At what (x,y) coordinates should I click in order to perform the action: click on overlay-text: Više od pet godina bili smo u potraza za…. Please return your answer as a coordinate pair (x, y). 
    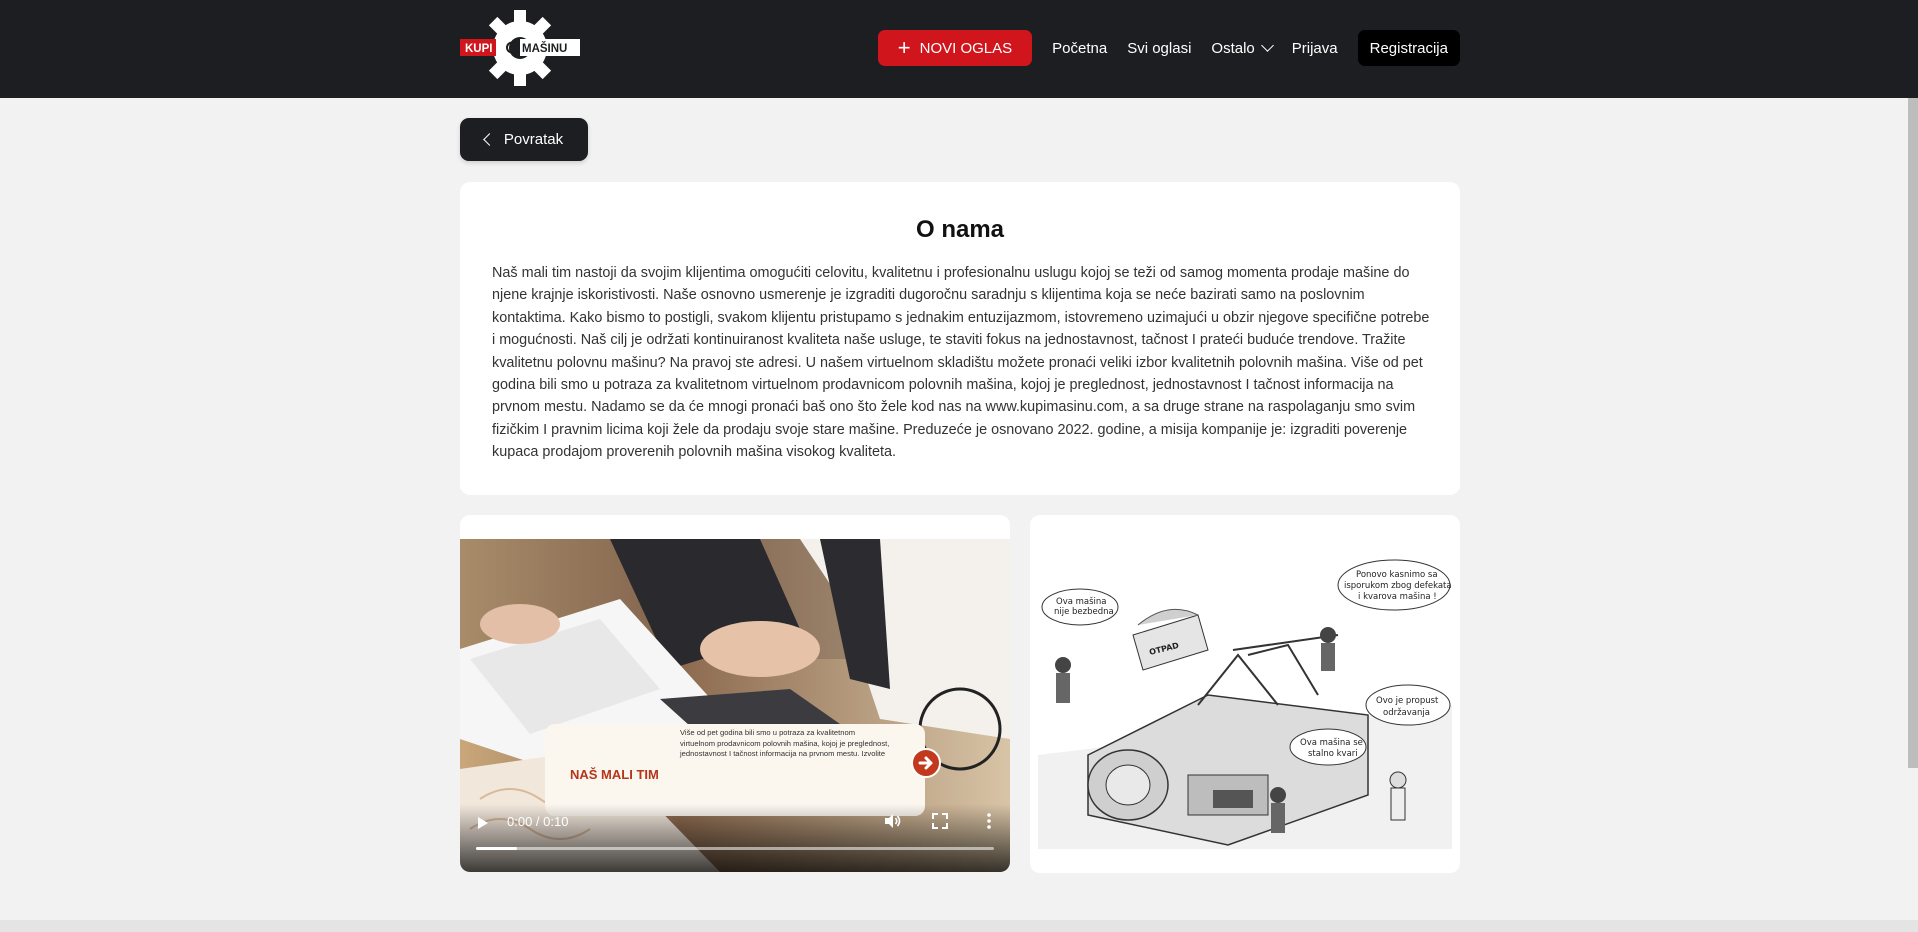
    Looking at the image, I should click on (785, 743).